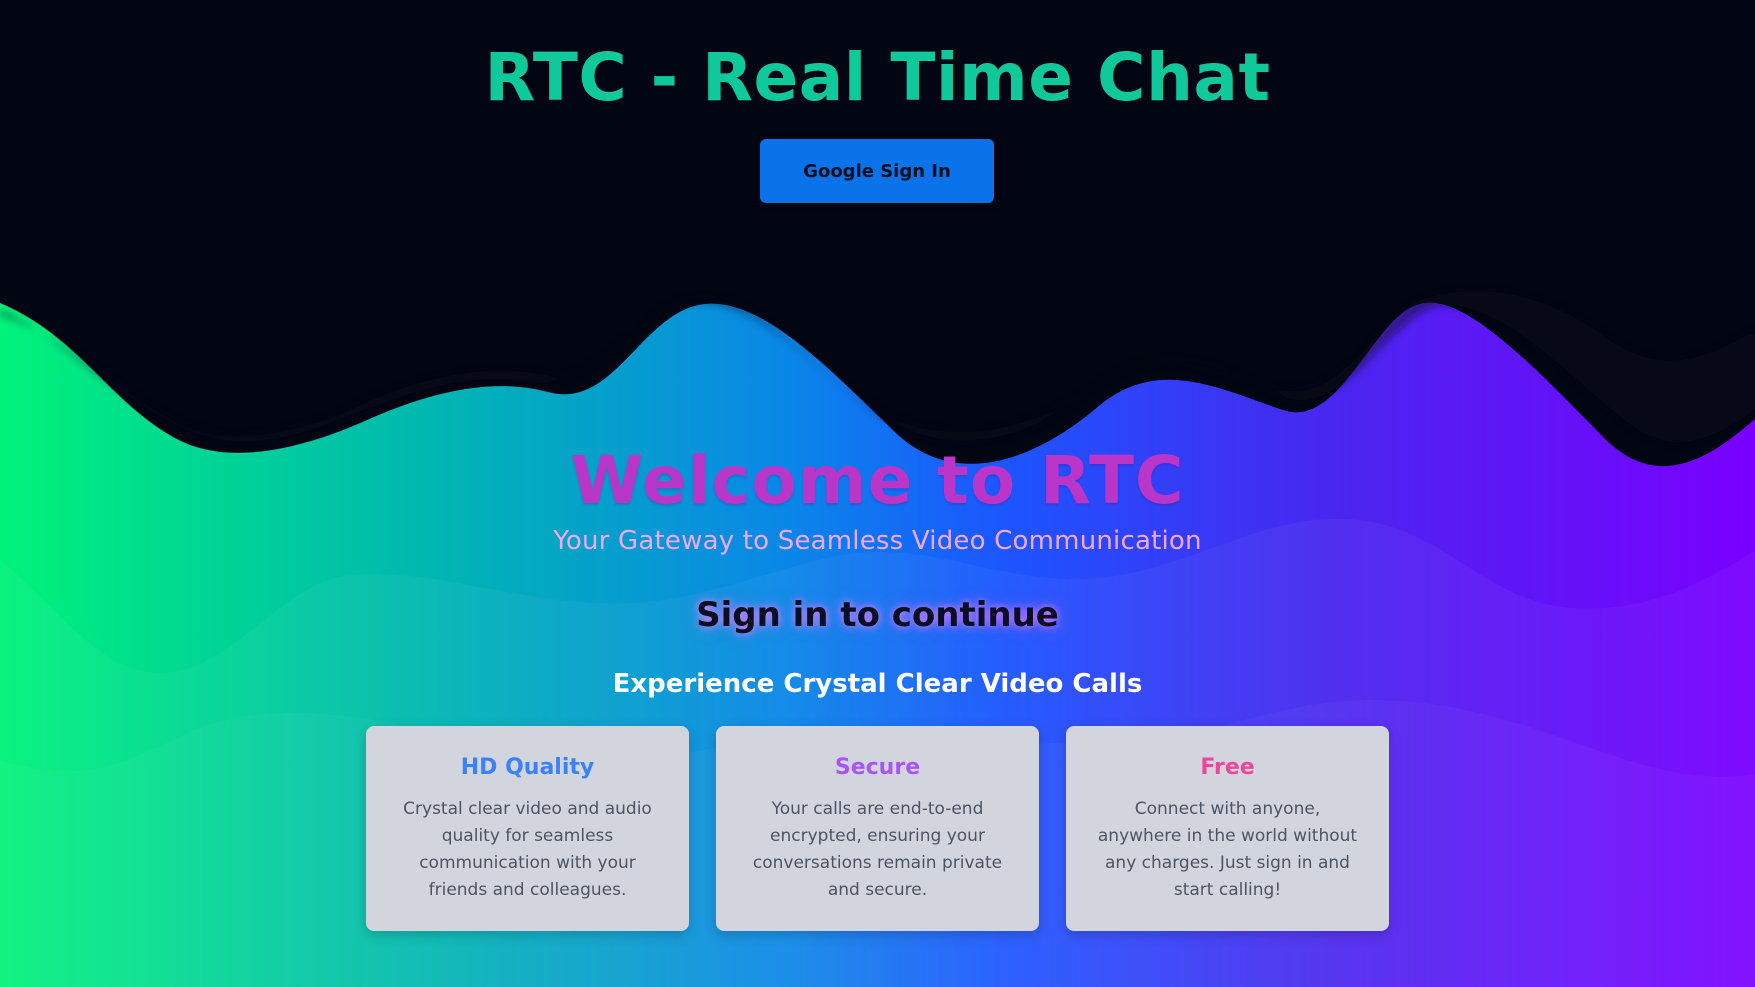 The height and width of the screenshot is (987, 1755). Describe the element at coordinates (877, 684) in the screenshot. I see `features-heading: Experience Crystal Clear Video Calls` at that location.